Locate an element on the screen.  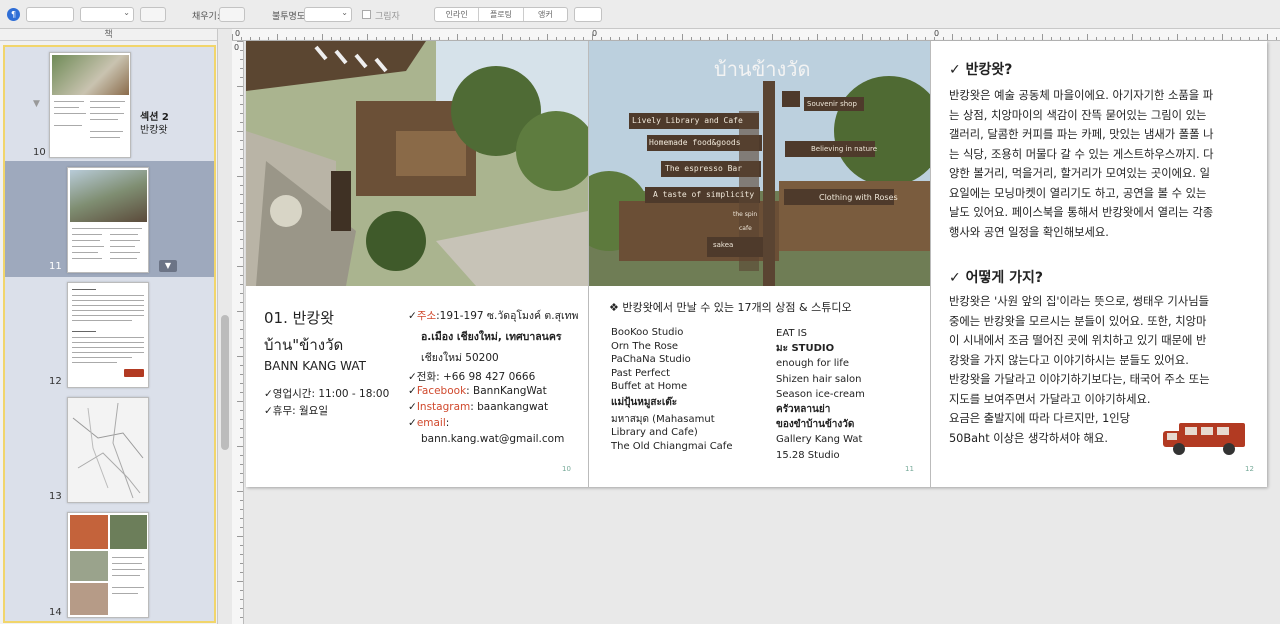
section-heading-what: ✓ 반캉왓? is located at coordinates (981, 70).